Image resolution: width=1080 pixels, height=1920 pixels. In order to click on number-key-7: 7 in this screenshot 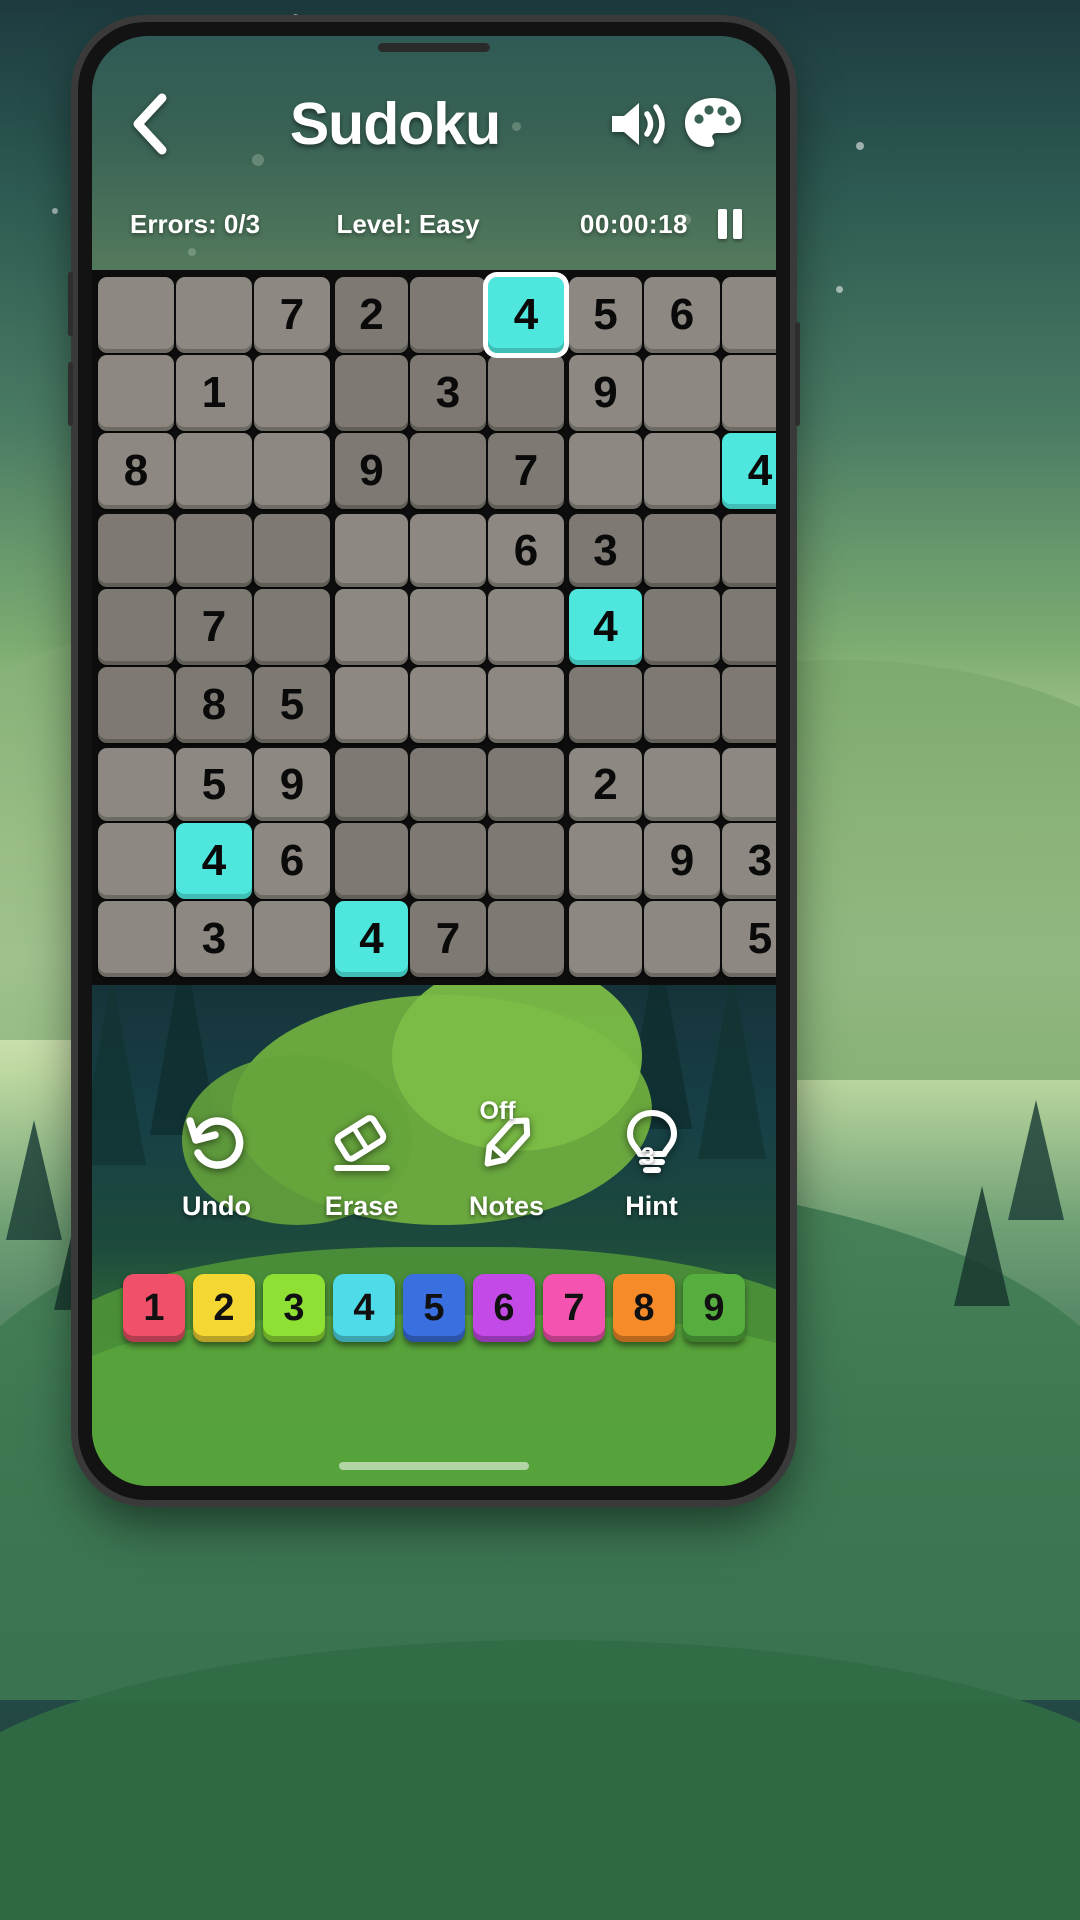, I will do `click(574, 1308)`.